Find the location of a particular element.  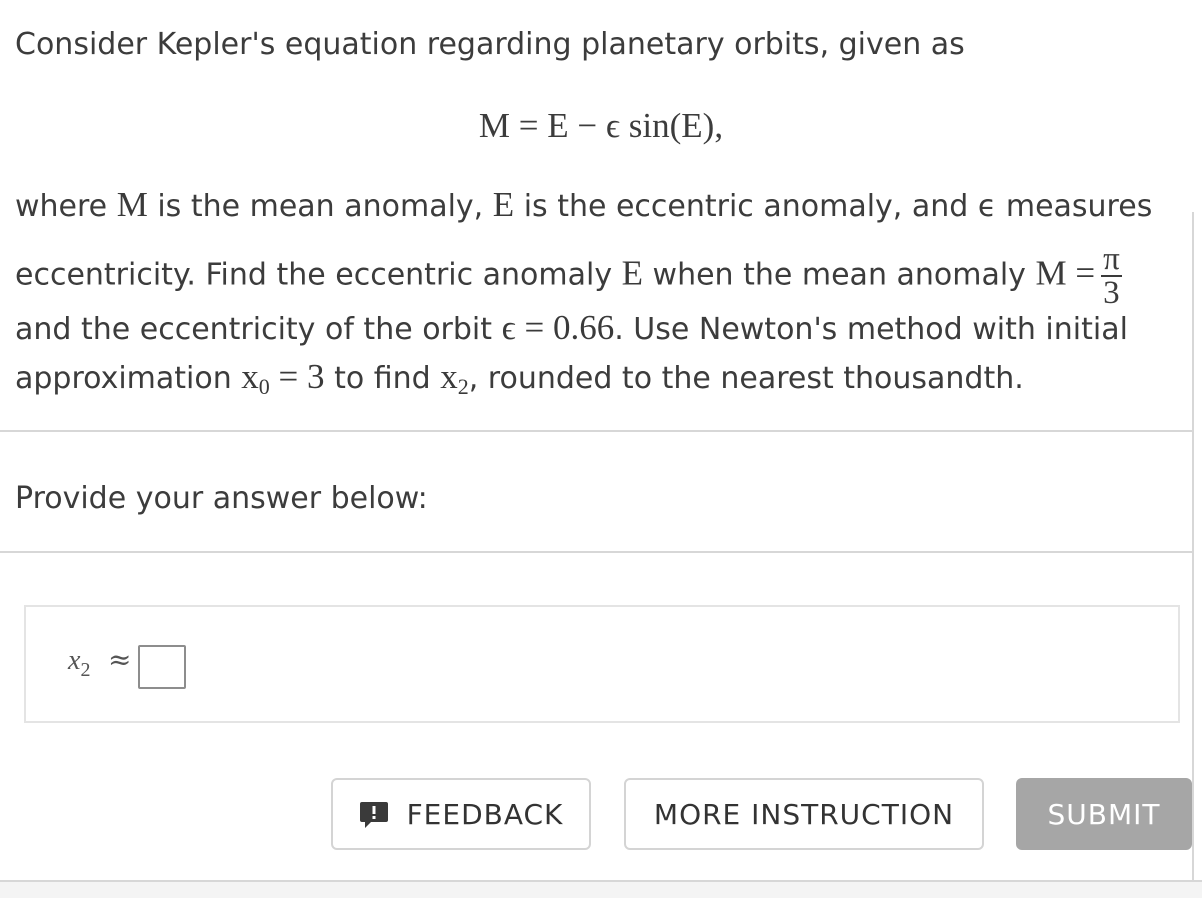

answer-input is located at coordinates (162, 667).